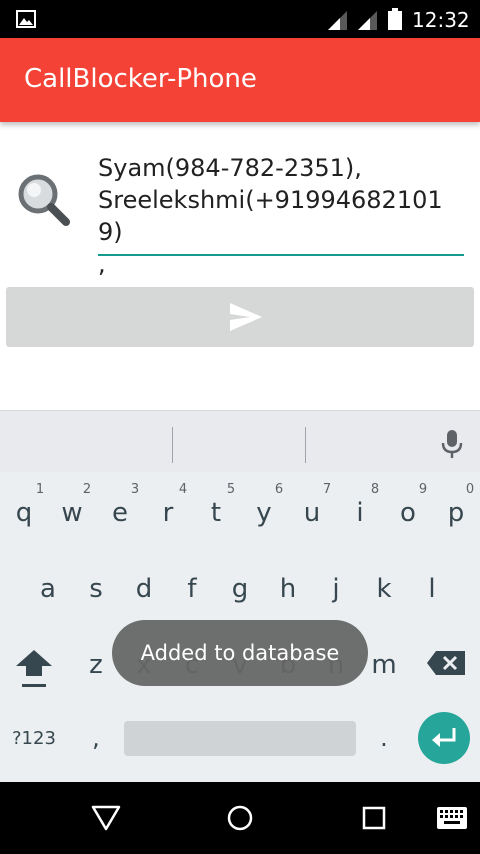  I want to click on space-key, so click(240, 738).